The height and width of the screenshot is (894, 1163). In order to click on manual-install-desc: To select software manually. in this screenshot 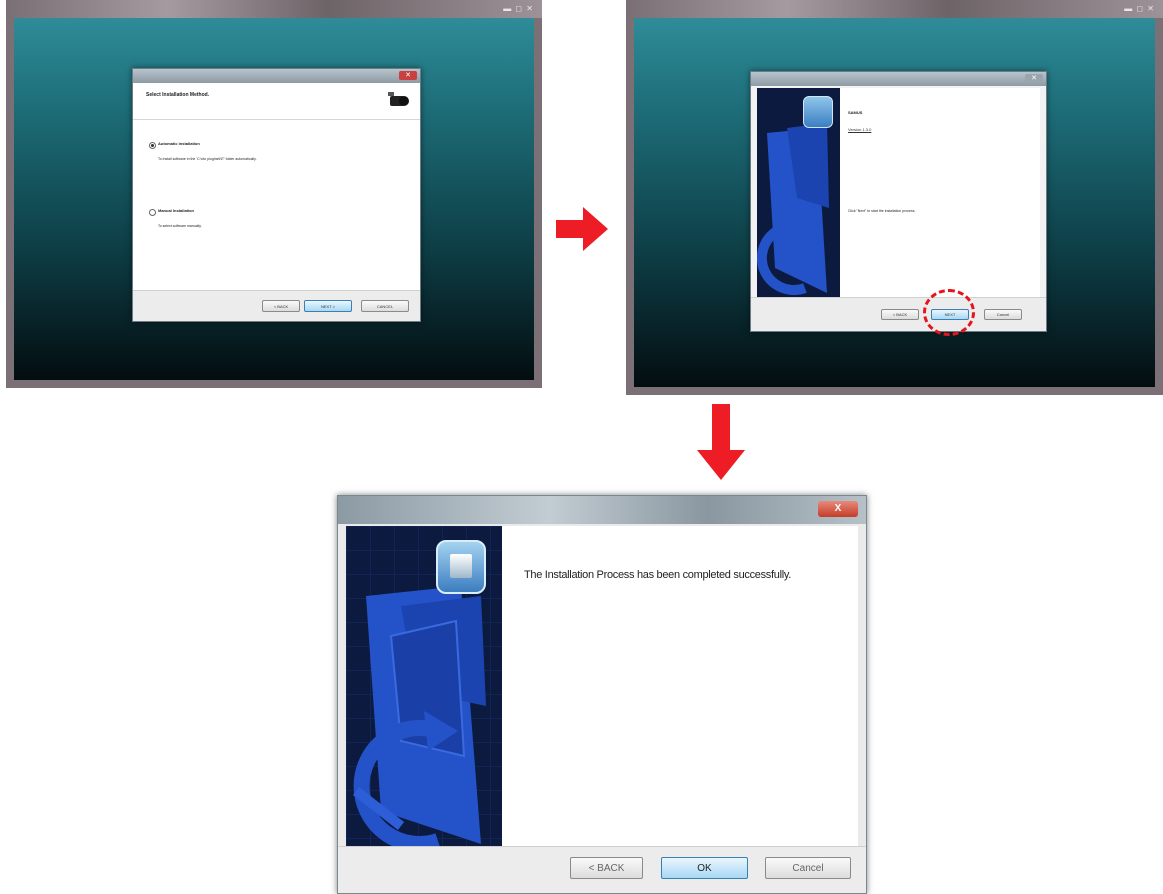, I will do `click(180, 226)`.